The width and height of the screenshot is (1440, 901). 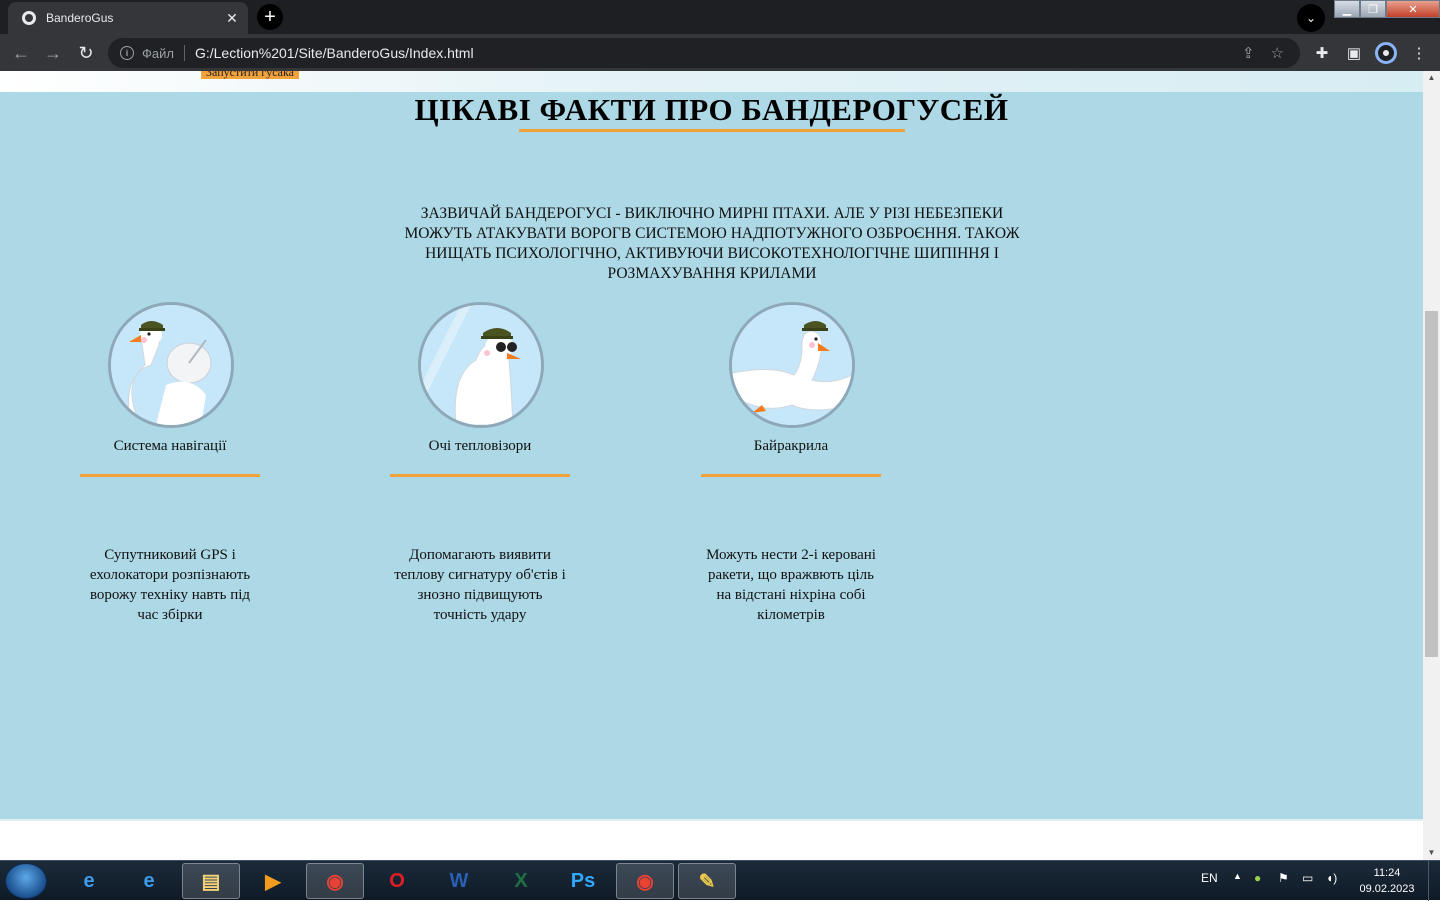 I want to click on page-scrollbar: ▲ ▼, so click(x=1431, y=465).